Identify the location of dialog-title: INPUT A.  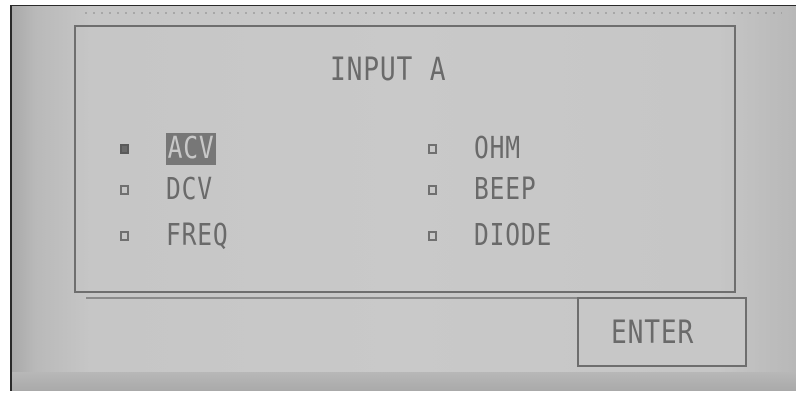
(388, 69).